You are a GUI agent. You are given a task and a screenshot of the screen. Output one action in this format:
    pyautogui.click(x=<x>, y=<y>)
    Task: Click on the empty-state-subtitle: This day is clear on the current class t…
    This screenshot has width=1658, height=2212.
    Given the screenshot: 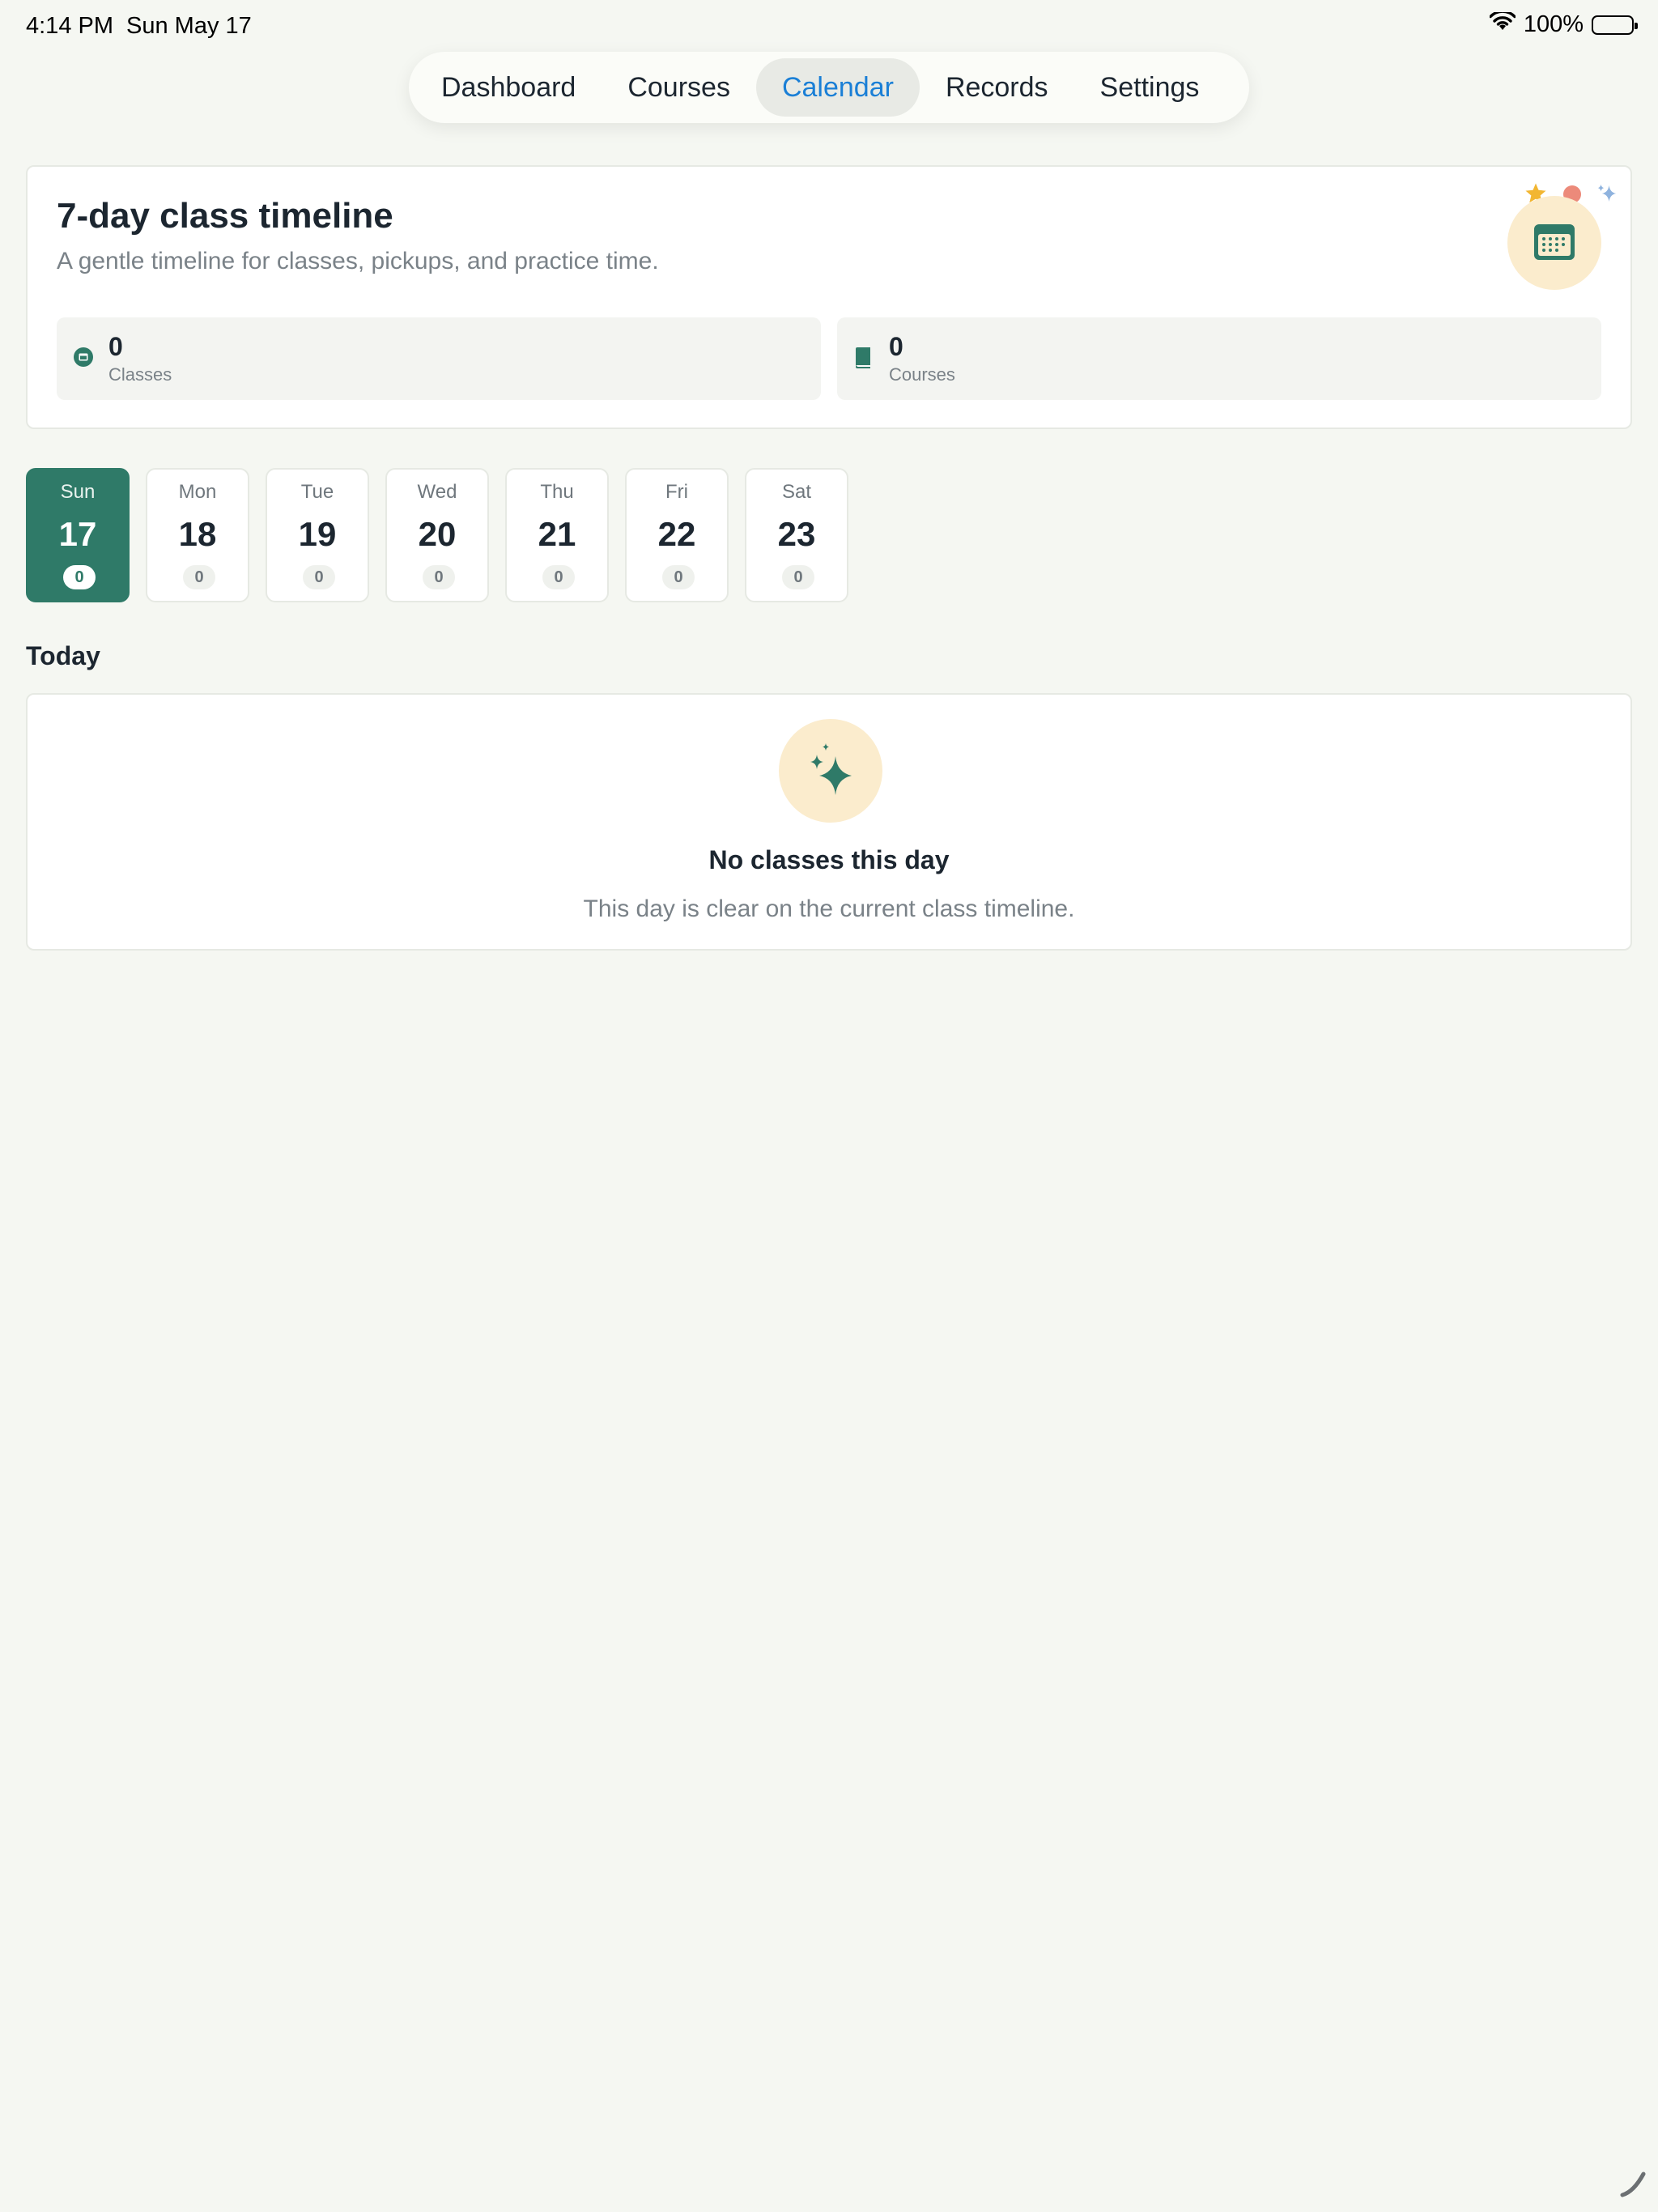 What is the action you would take?
    pyautogui.click(x=829, y=909)
    